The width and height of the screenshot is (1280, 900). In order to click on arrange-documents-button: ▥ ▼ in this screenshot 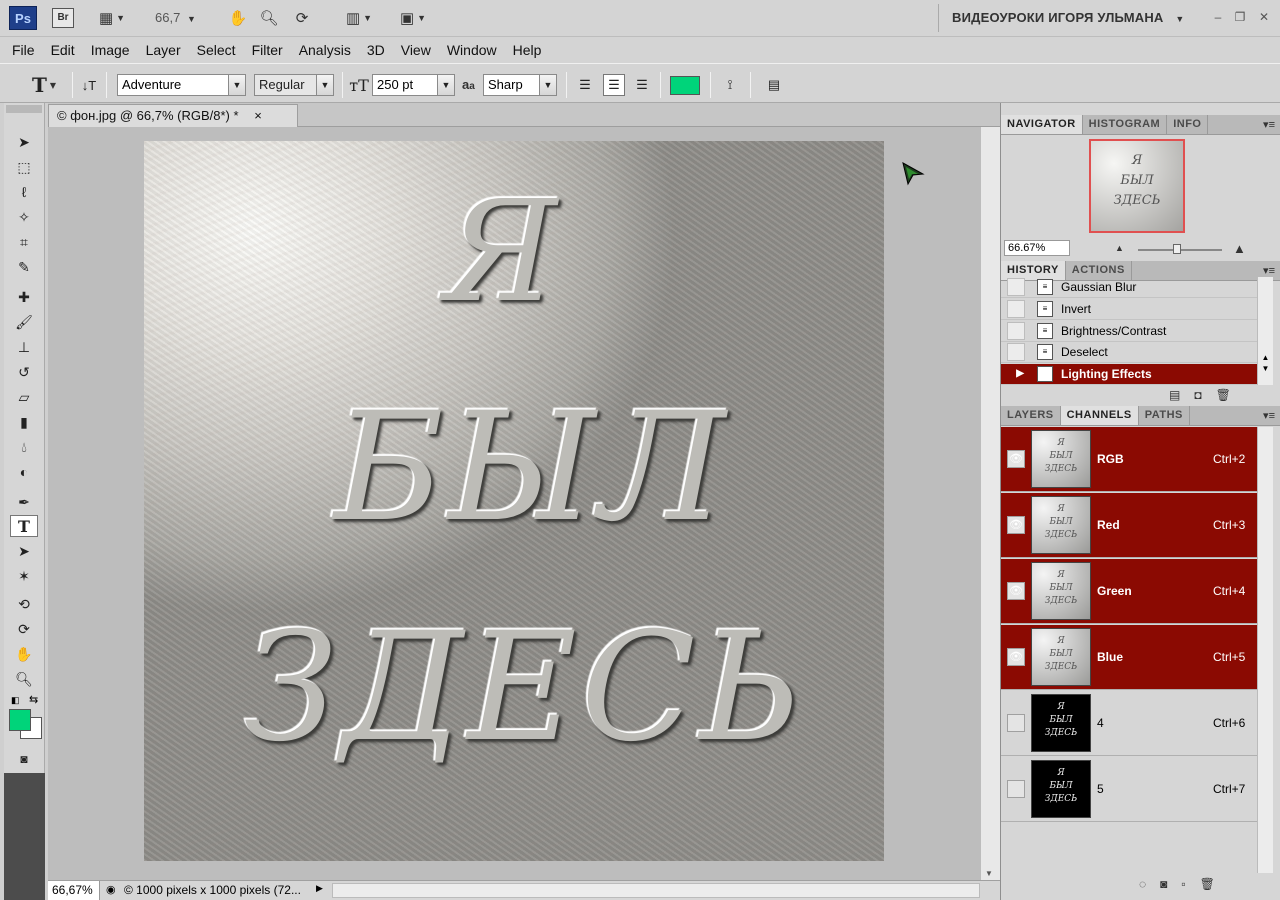, I will do `click(359, 18)`.